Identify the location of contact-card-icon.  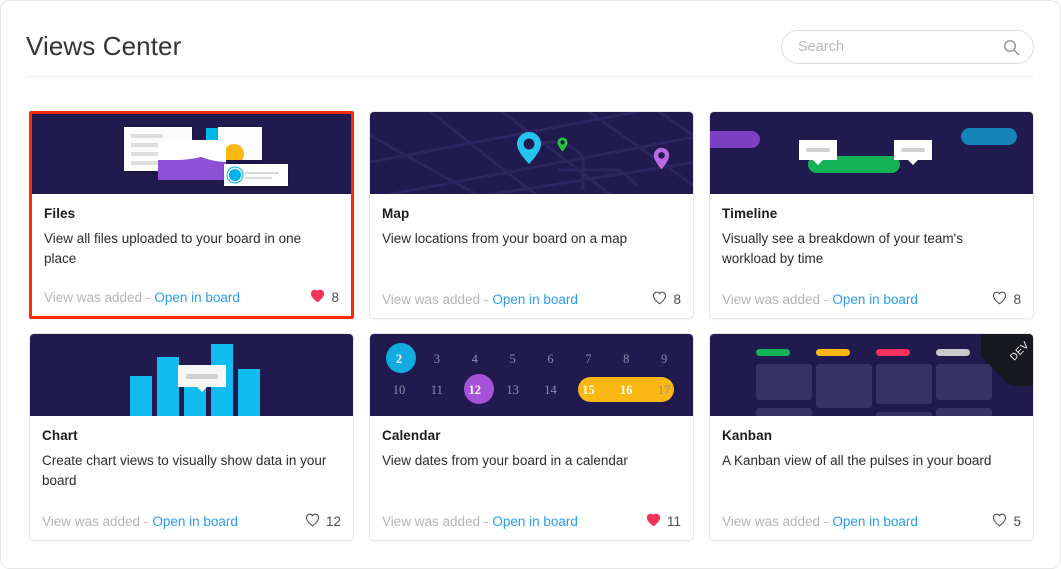
(256, 175).